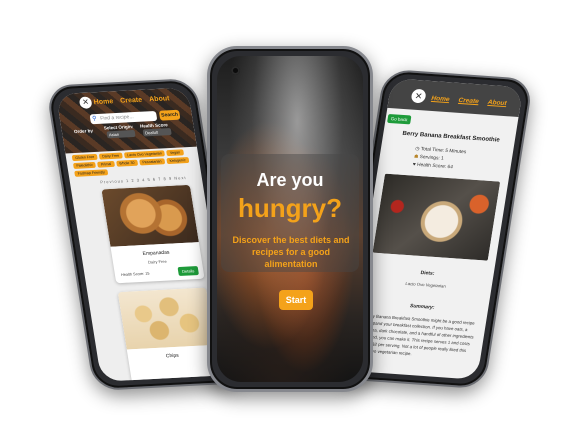 The image size is (577, 433). I want to click on origin-select: Asian, so click(121, 134).